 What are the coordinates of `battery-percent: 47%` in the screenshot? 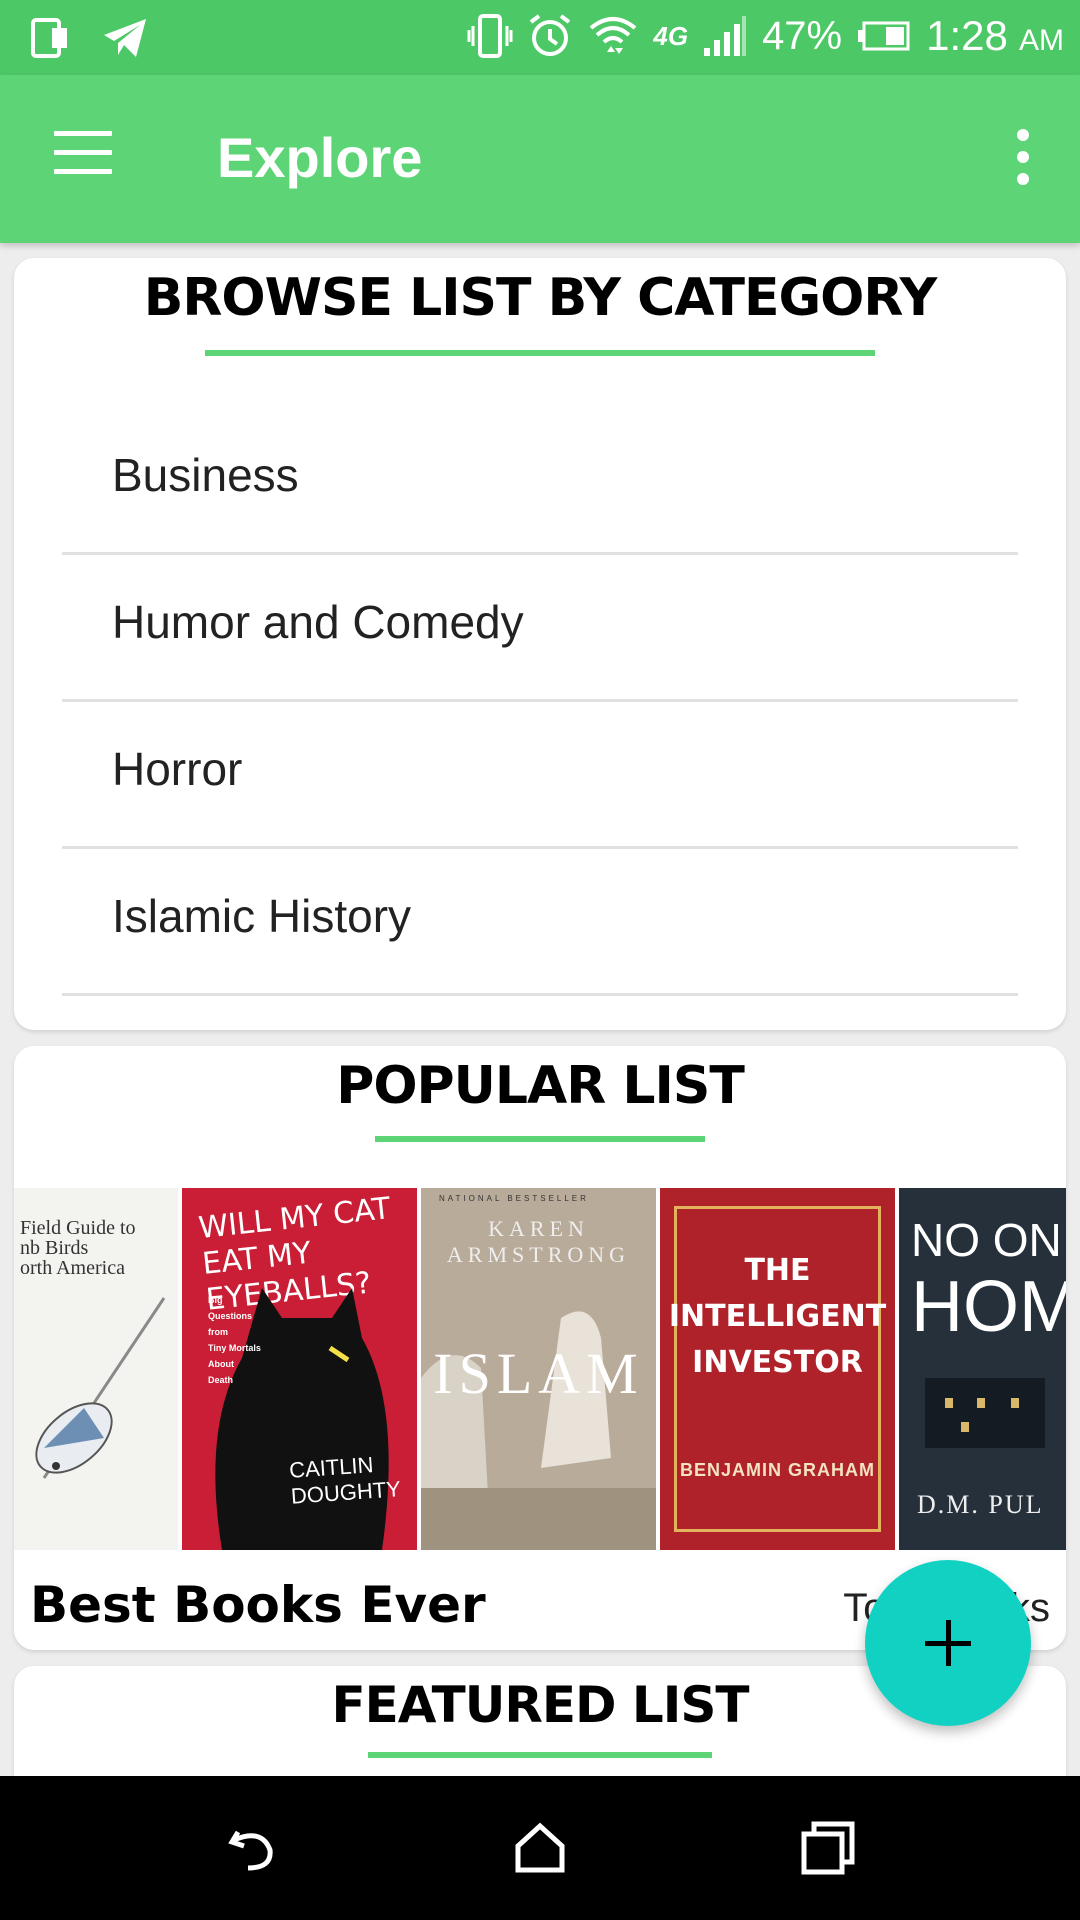 It's located at (802, 35).